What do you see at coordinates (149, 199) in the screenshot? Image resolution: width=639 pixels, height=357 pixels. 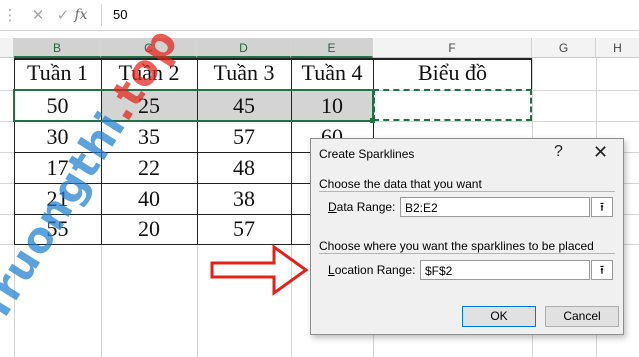 I see `table-cell: 40` at bounding box center [149, 199].